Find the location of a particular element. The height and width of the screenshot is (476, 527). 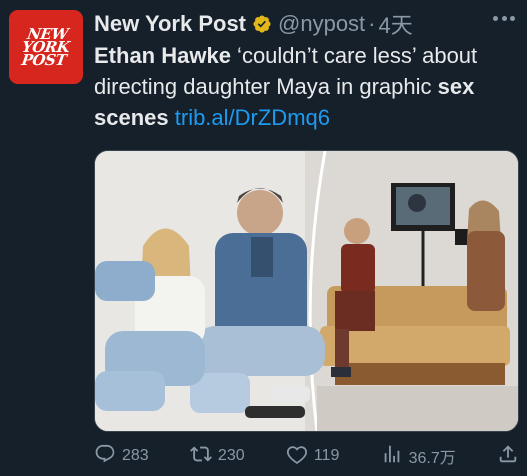

share-icon is located at coordinates (508, 456).